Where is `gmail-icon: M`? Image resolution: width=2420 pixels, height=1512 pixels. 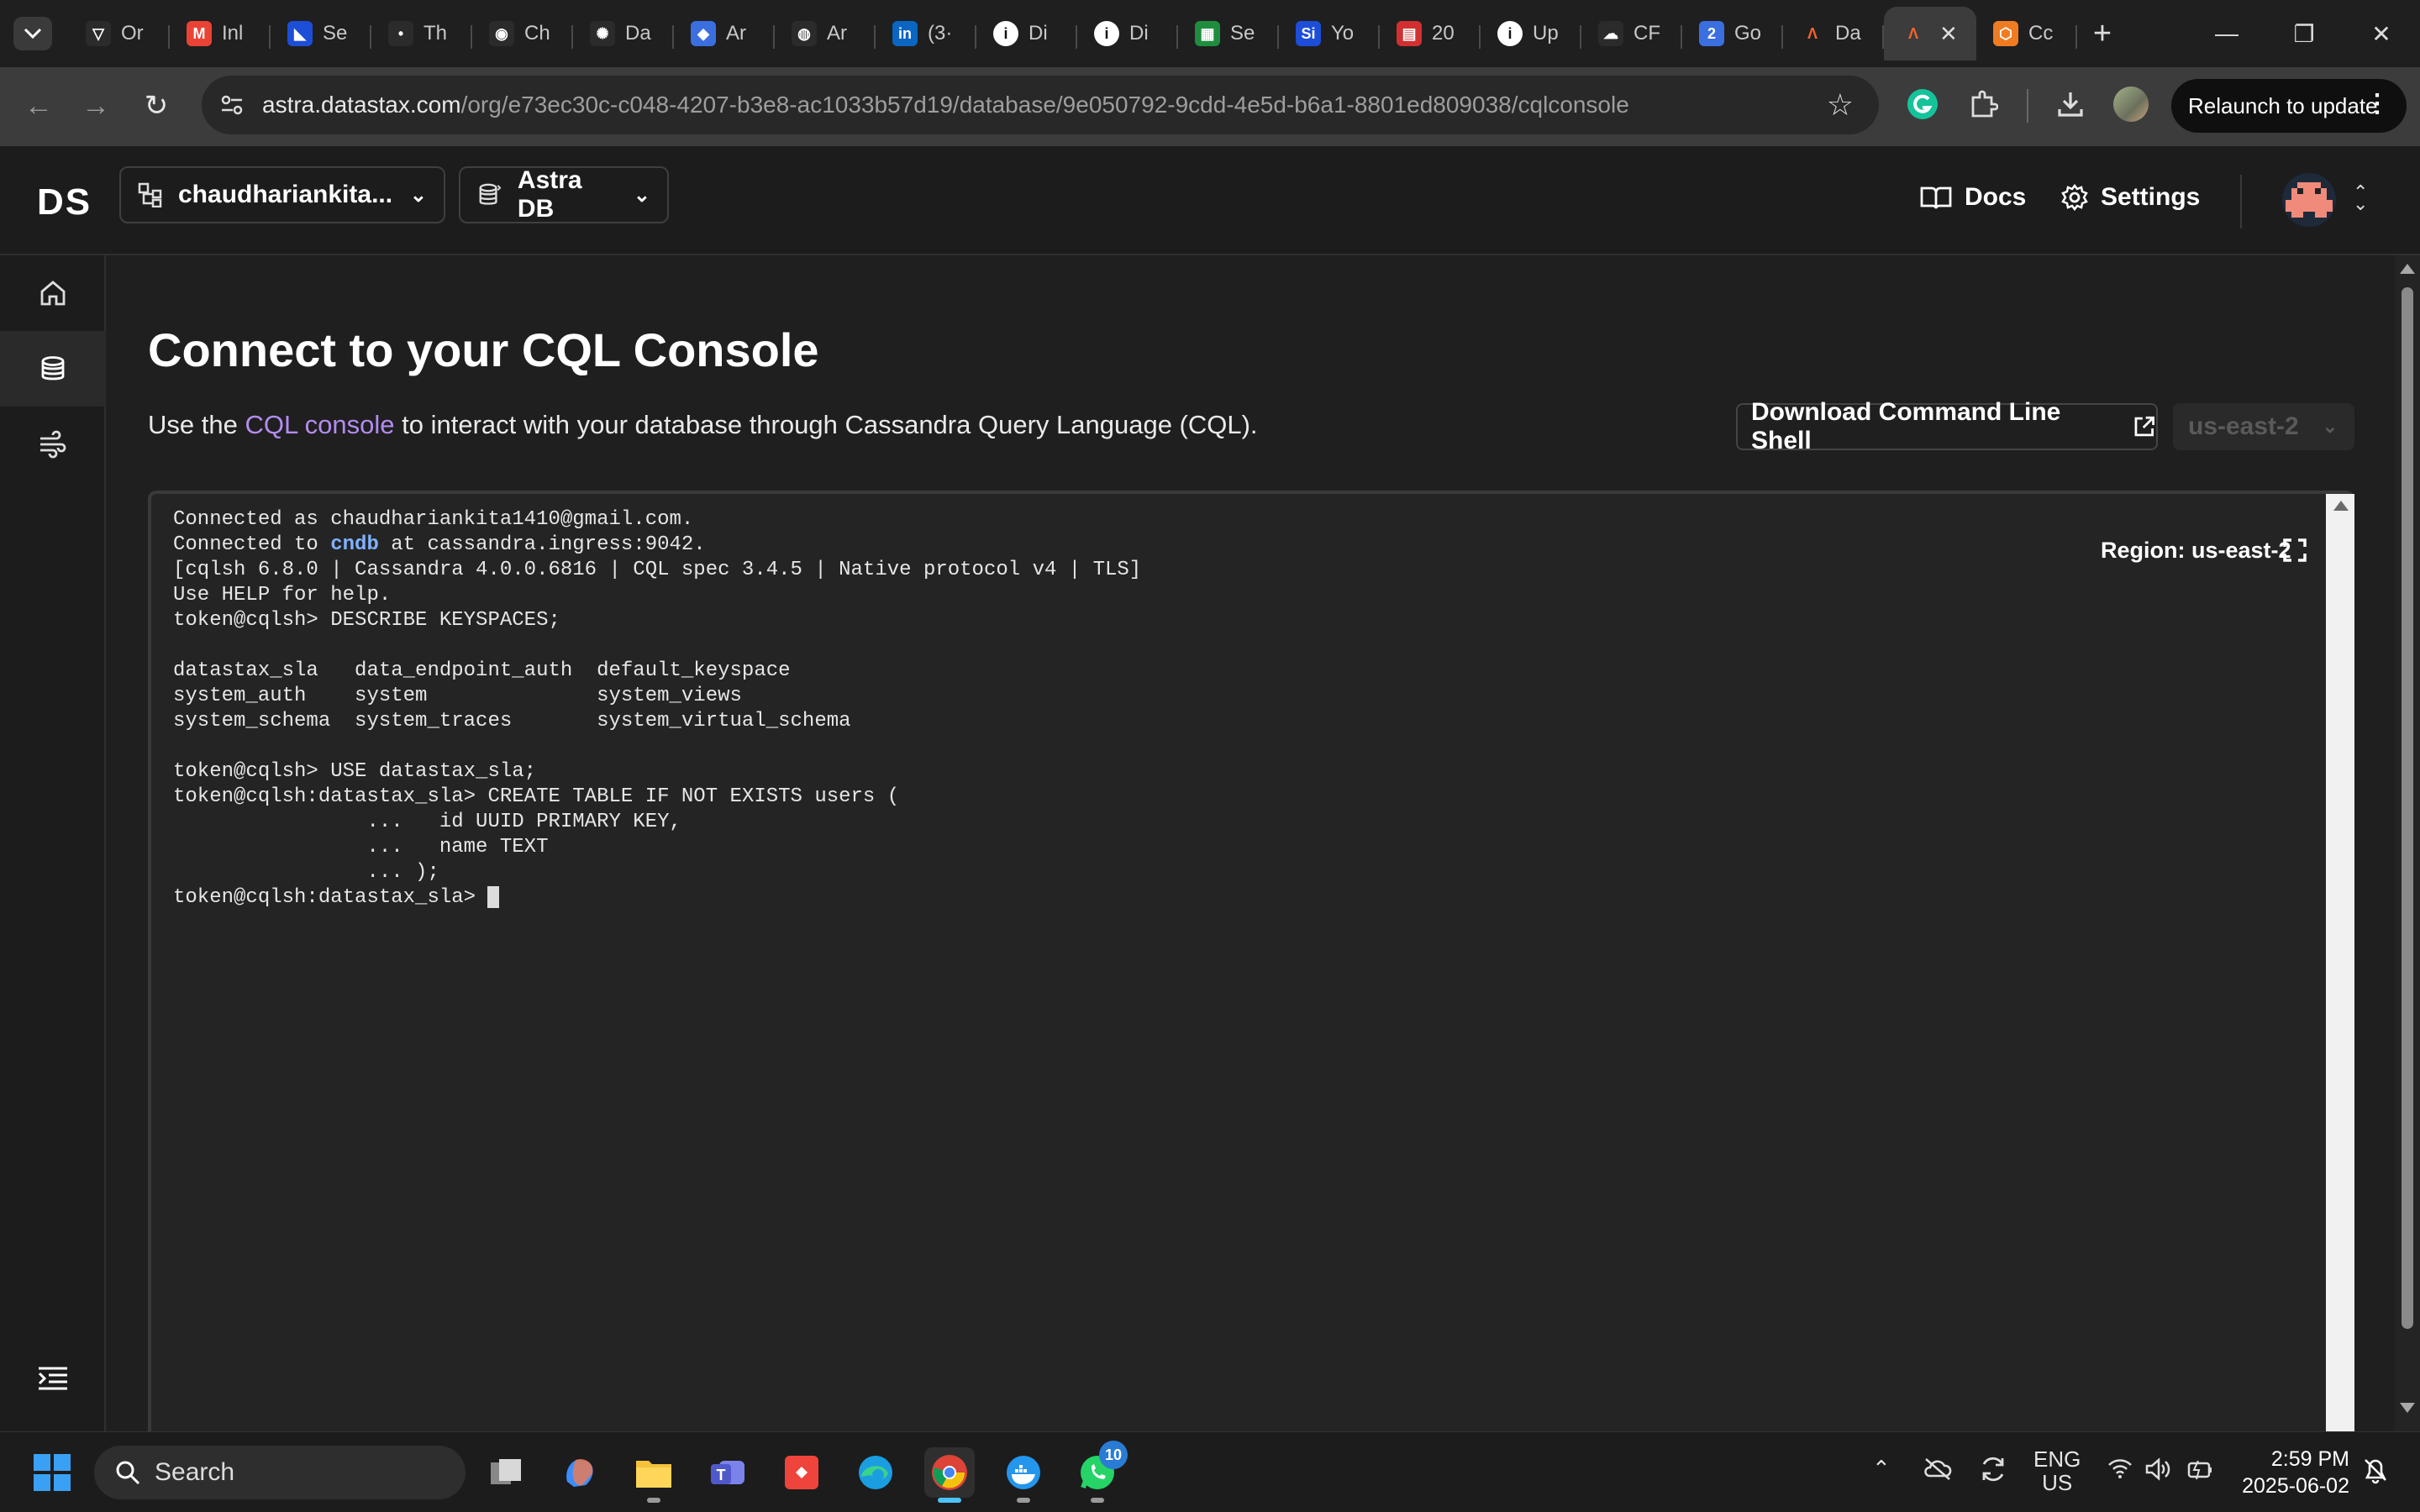 gmail-icon: M is located at coordinates (199, 33).